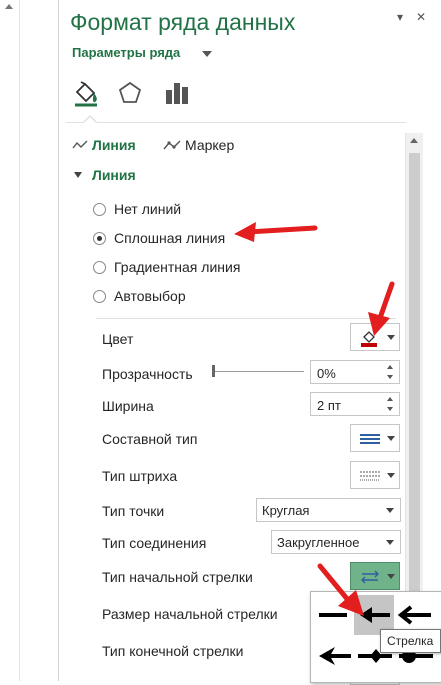 The image size is (441, 685). Describe the element at coordinates (99, 267) in the screenshot. I see `radio-gradient-line` at that location.